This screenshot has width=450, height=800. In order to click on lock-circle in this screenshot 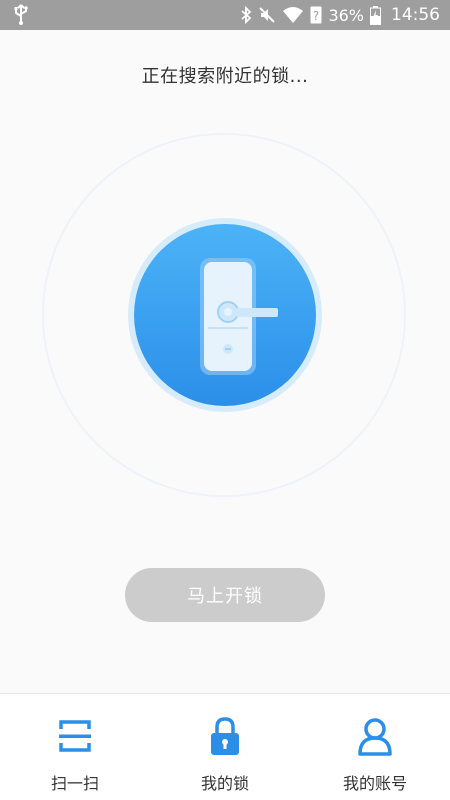, I will do `click(225, 315)`.